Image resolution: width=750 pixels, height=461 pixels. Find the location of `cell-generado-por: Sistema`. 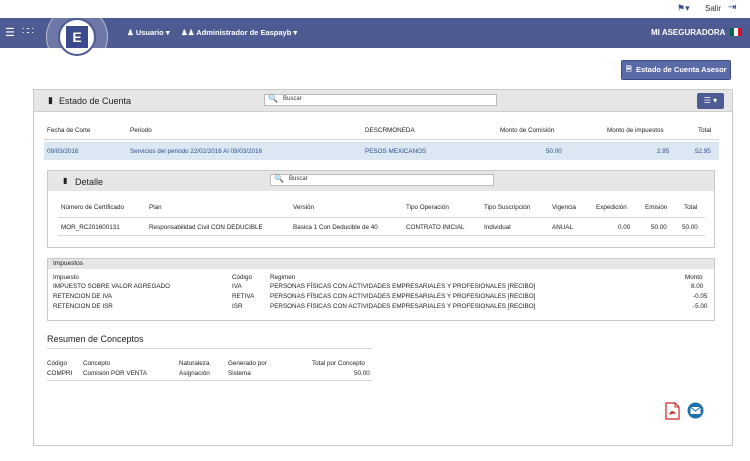

cell-generado-por: Sistema is located at coordinates (239, 373).